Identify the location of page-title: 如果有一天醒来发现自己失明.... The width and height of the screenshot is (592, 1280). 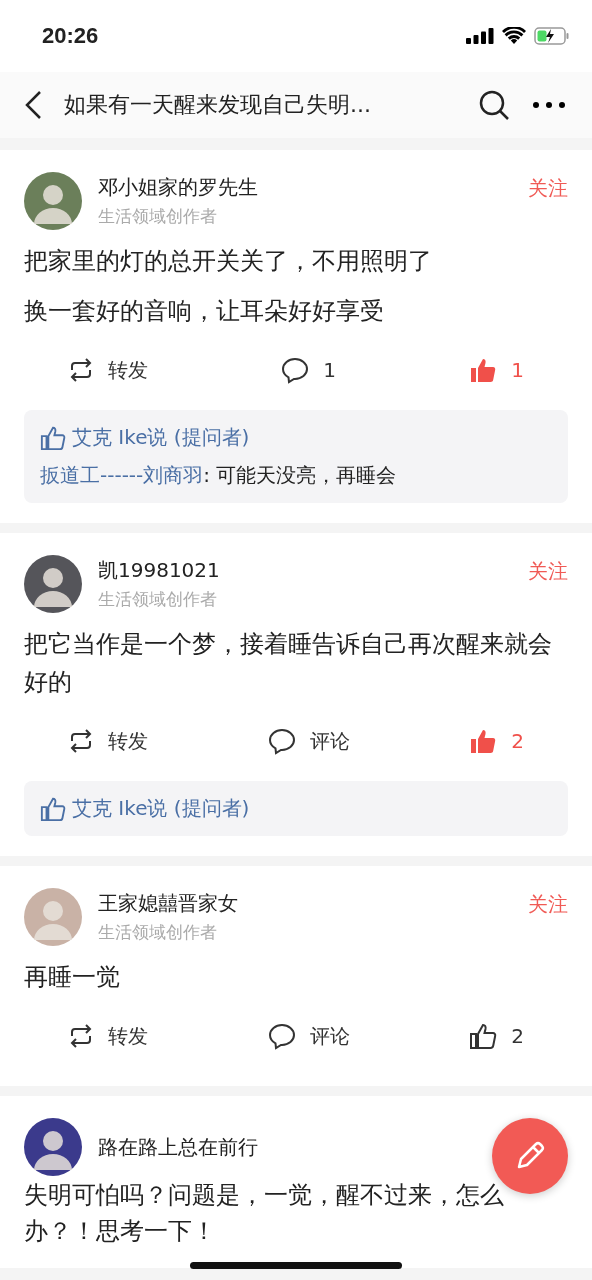
(218, 105).